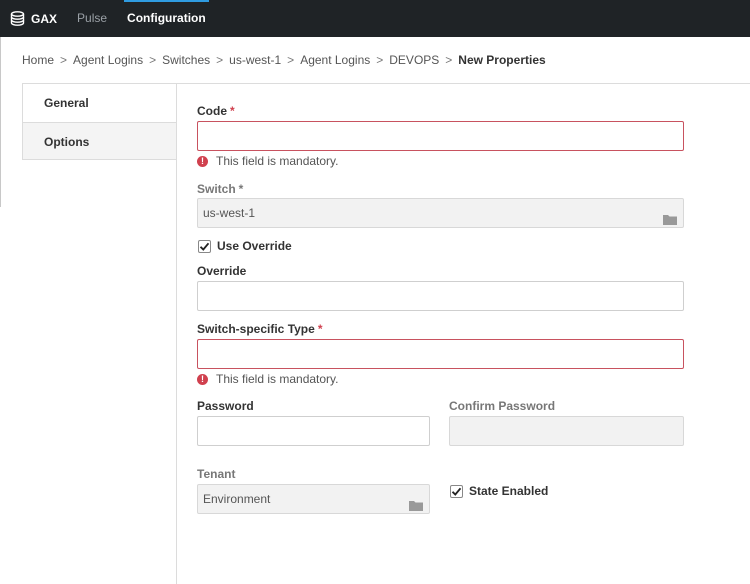  I want to click on switch-type-label-text: Switch-specific Type, so click(256, 329).